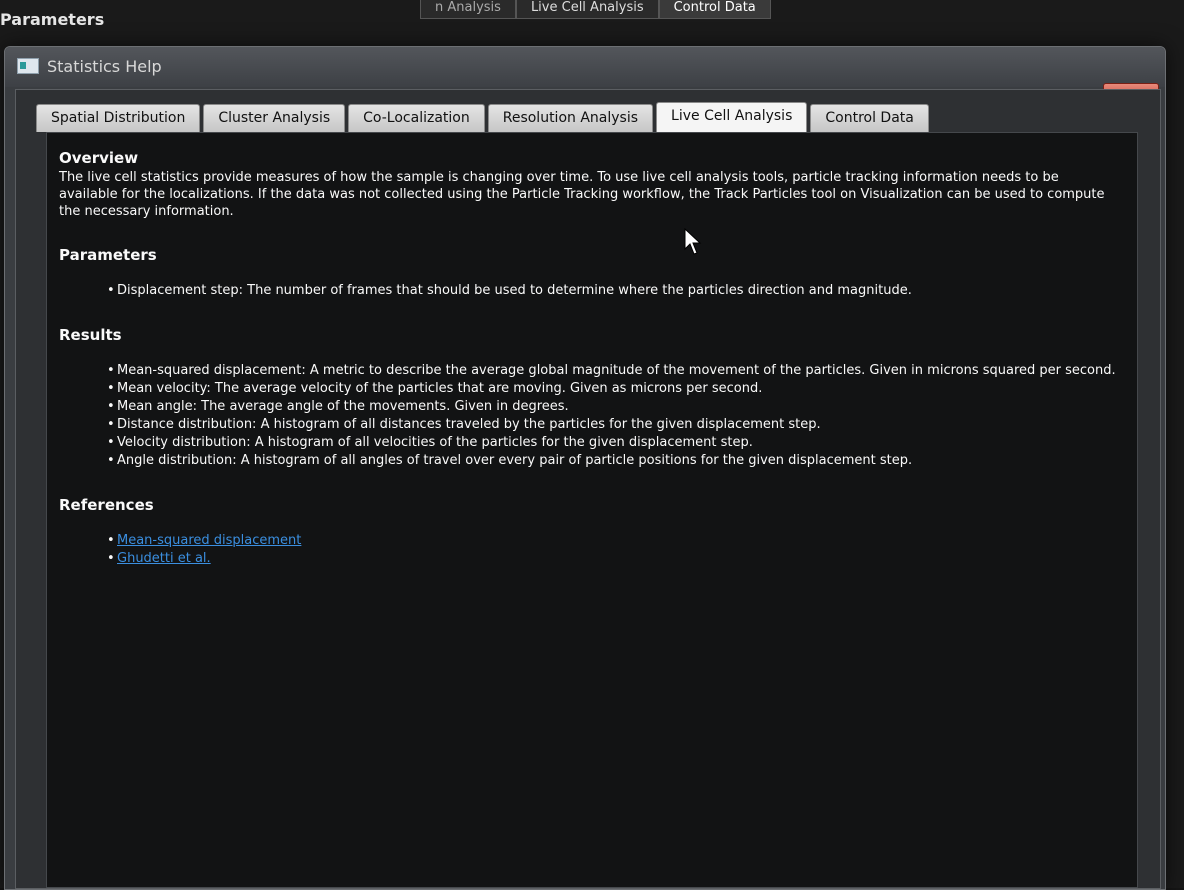  What do you see at coordinates (416, 118) in the screenshot?
I see `tab-co-localization: Co-Localization` at bounding box center [416, 118].